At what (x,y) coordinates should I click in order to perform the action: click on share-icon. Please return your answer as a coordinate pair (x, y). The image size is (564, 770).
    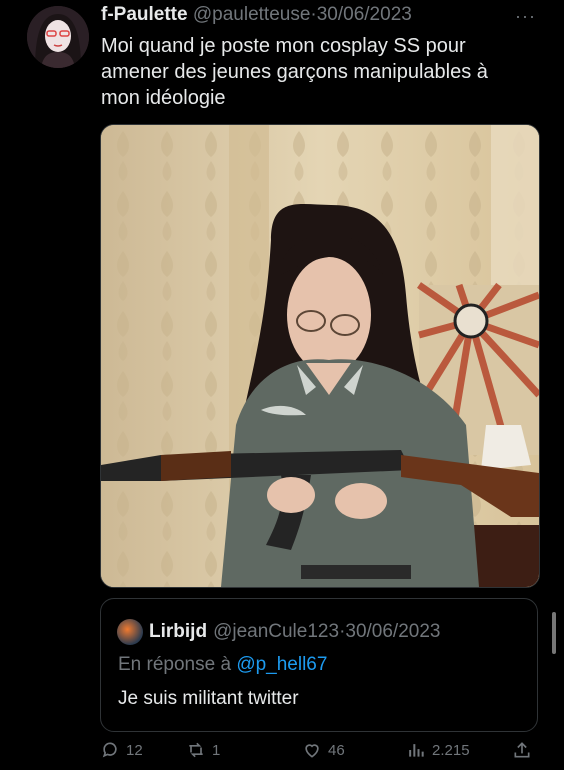
    Looking at the image, I should click on (522, 750).